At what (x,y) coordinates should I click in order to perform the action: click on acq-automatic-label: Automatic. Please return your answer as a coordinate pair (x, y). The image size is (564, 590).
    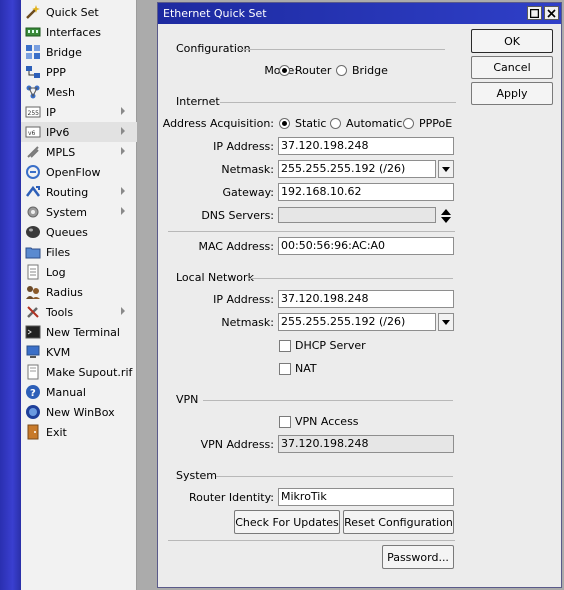
    Looking at the image, I should click on (374, 123).